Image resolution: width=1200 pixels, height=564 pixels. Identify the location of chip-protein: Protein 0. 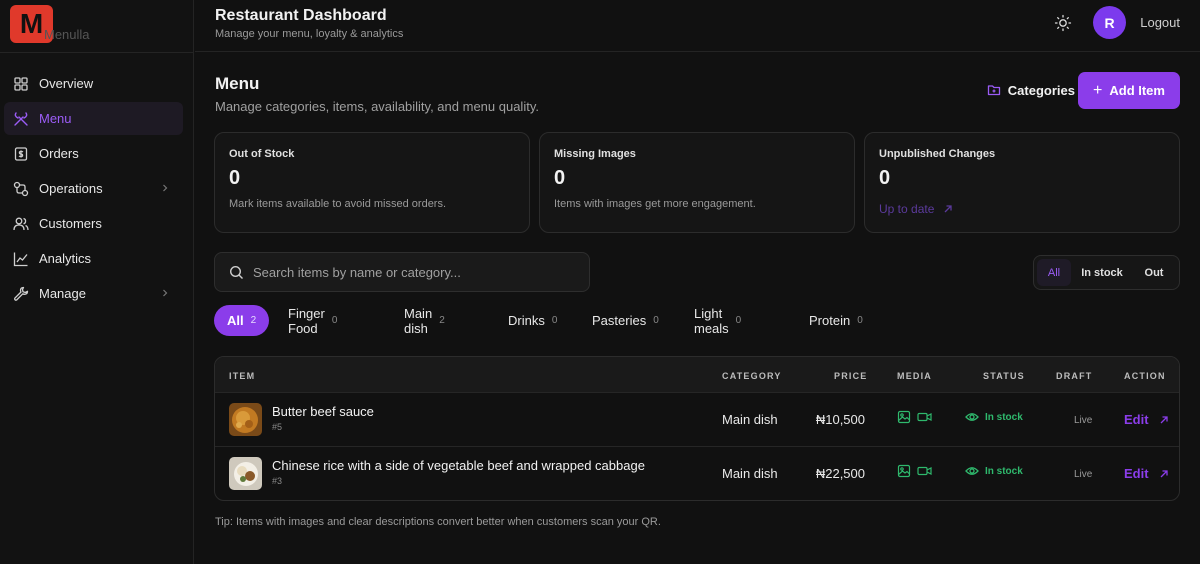
(836, 320).